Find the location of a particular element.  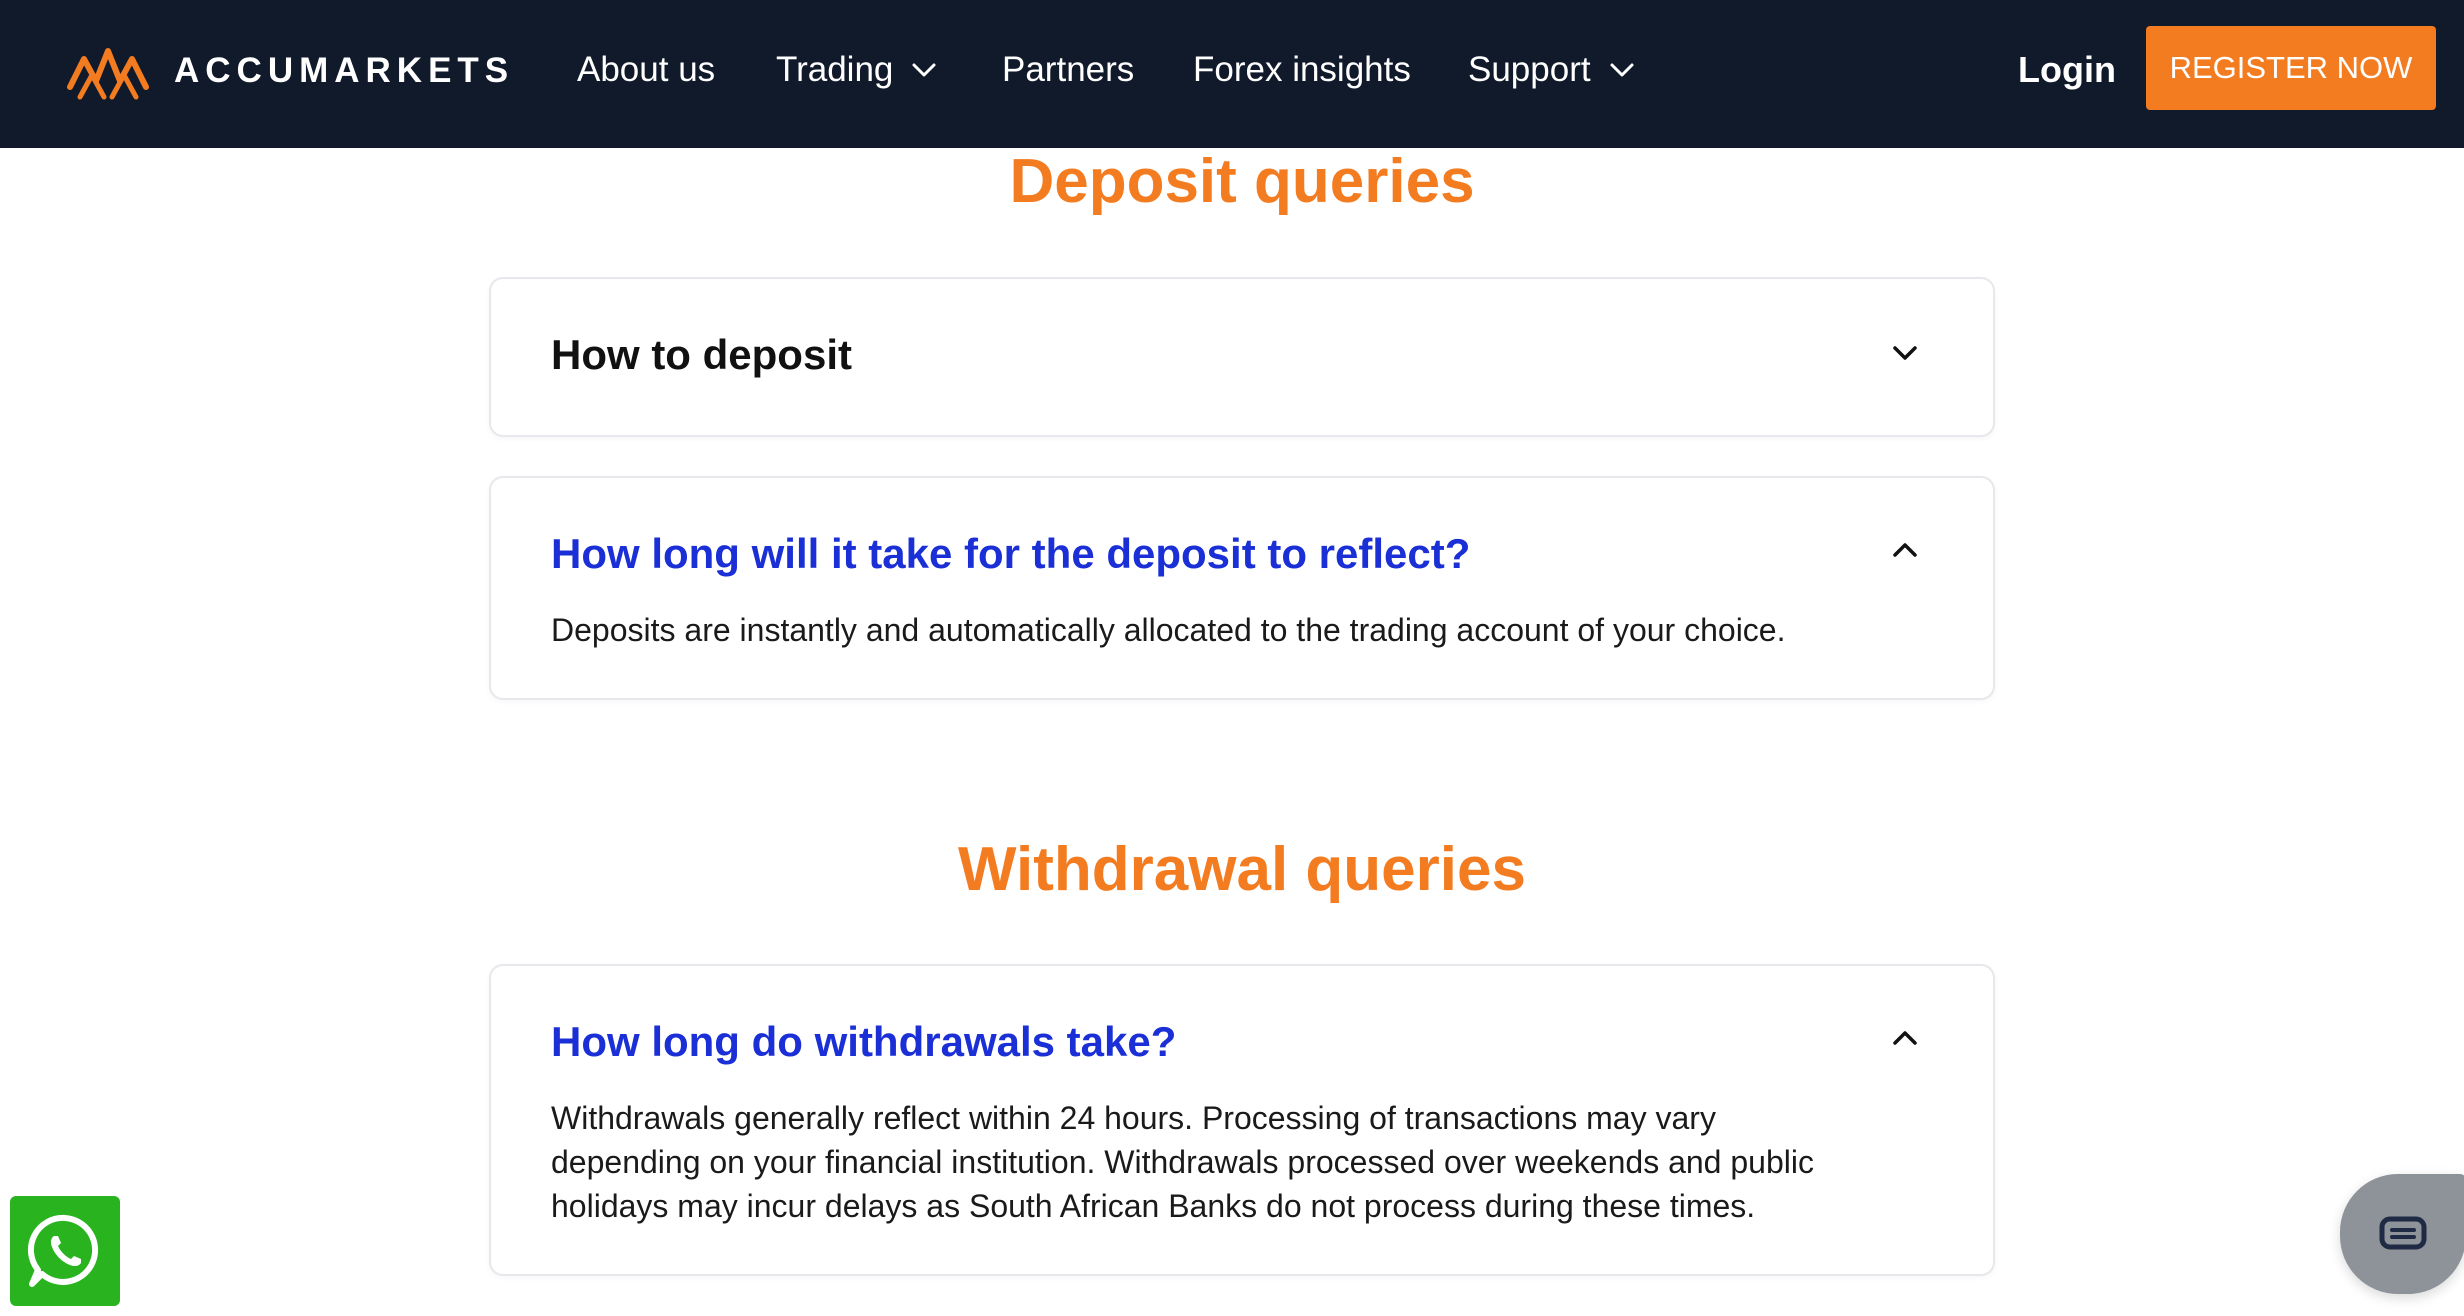

nav-forex-insights: Forex insights is located at coordinates (1302, 70).